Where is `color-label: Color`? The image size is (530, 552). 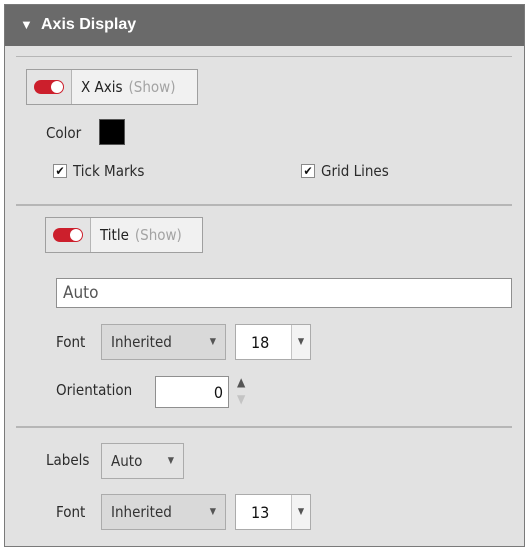 color-label: Color is located at coordinates (64, 133).